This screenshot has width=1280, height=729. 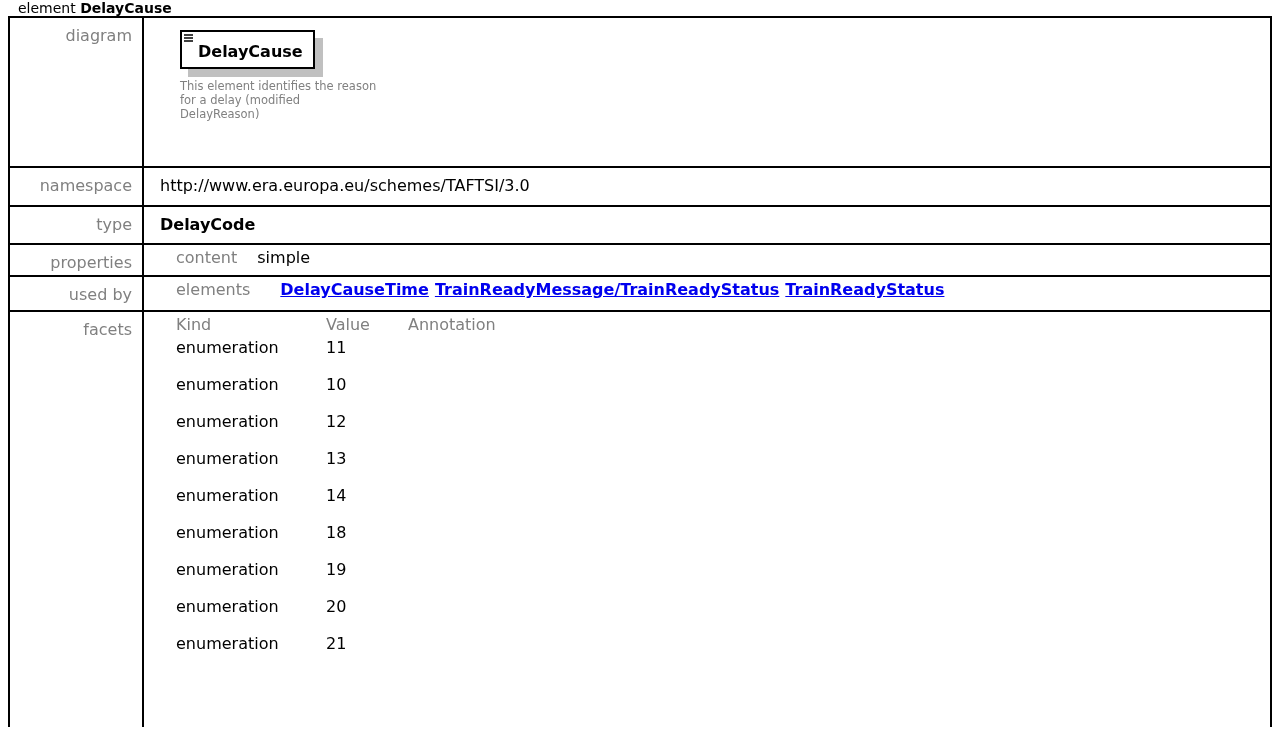 I want to click on column-header: Kind, so click(x=194, y=324).